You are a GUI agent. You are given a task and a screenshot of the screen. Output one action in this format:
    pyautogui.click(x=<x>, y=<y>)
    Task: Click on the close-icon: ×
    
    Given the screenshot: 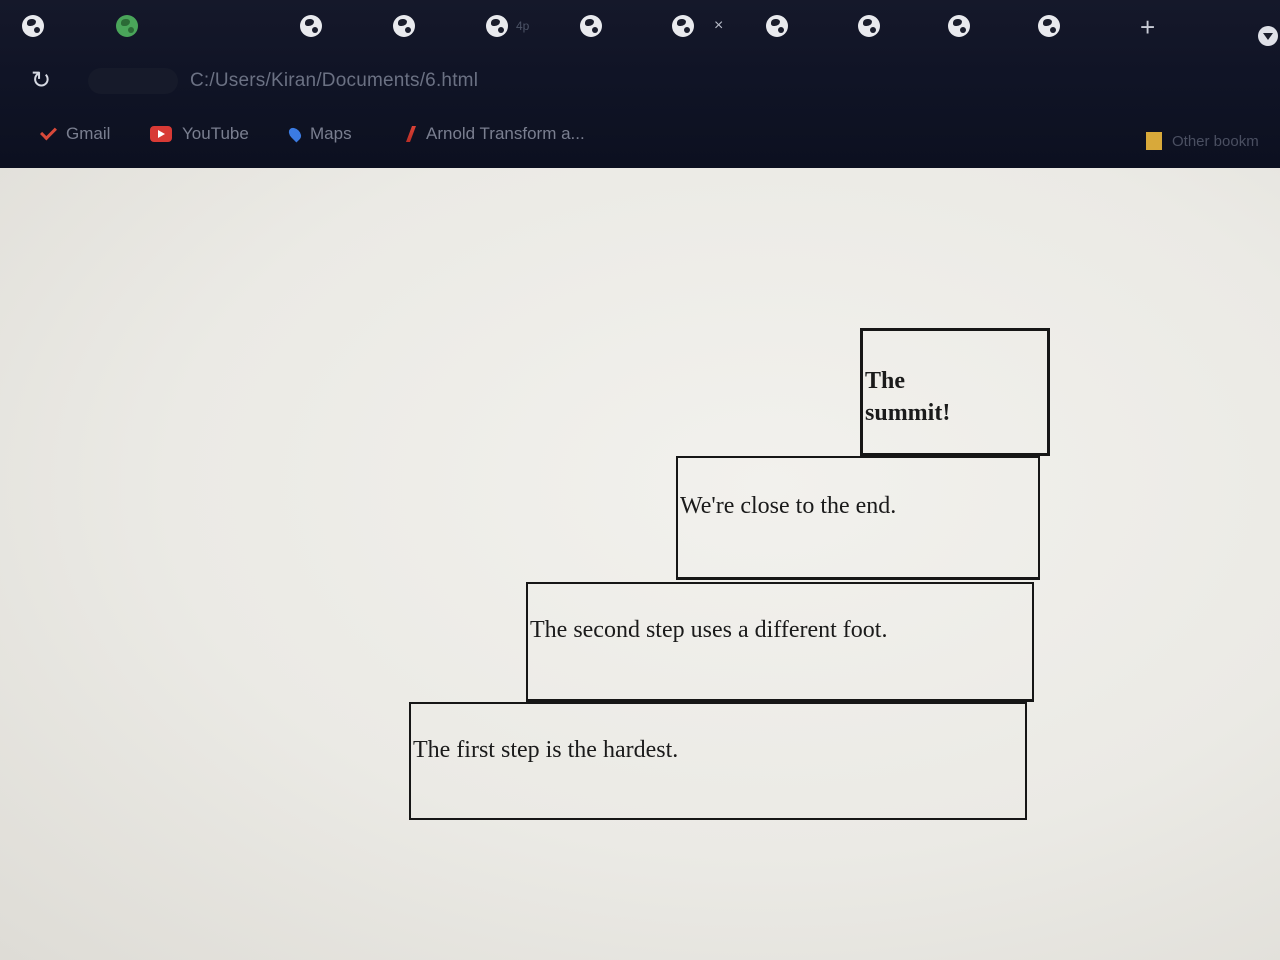 What is the action you would take?
    pyautogui.click(x=718, y=26)
    